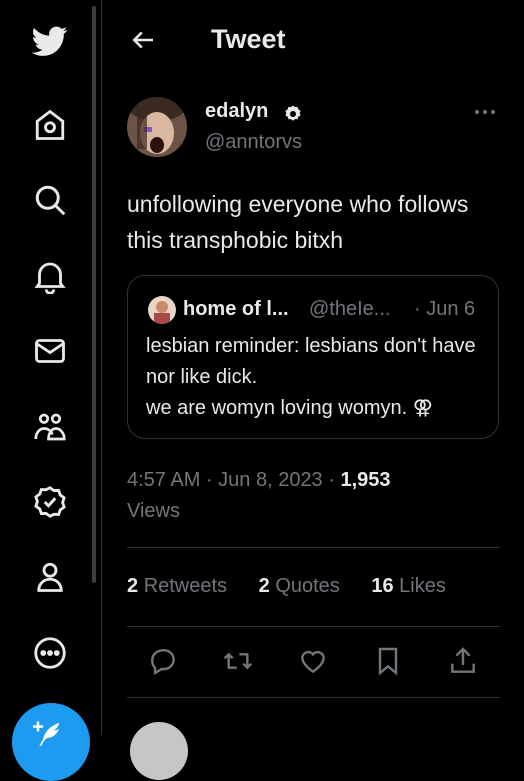 The image size is (524, 781). I want to click on more-circle-icon, so click(50, 653).